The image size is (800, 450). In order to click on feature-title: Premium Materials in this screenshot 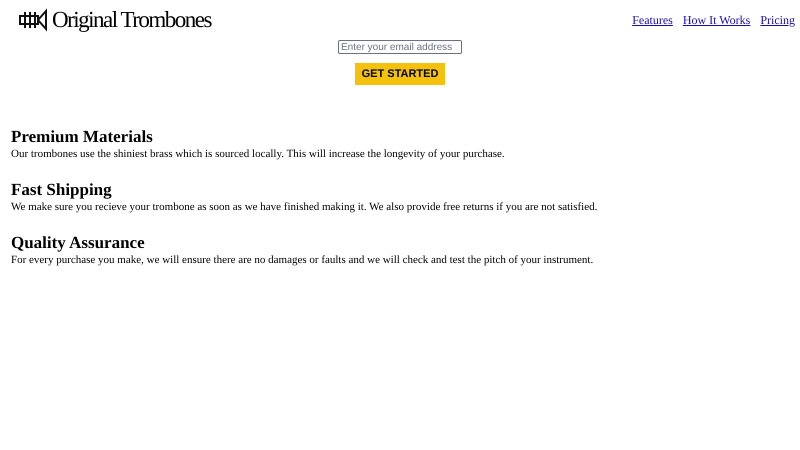, I will do `click(82, 137)`.